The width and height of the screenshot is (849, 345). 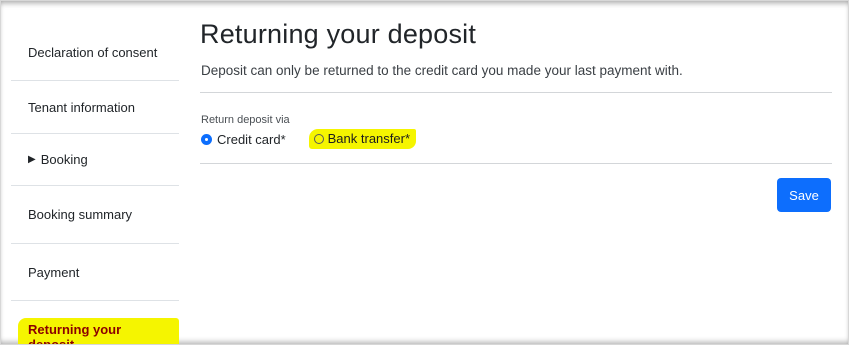 What do you see at coordinates (81, 107) in the screenshot?
I see `sidebar-item-label: Tenant information` at bounding box center [81, 107].